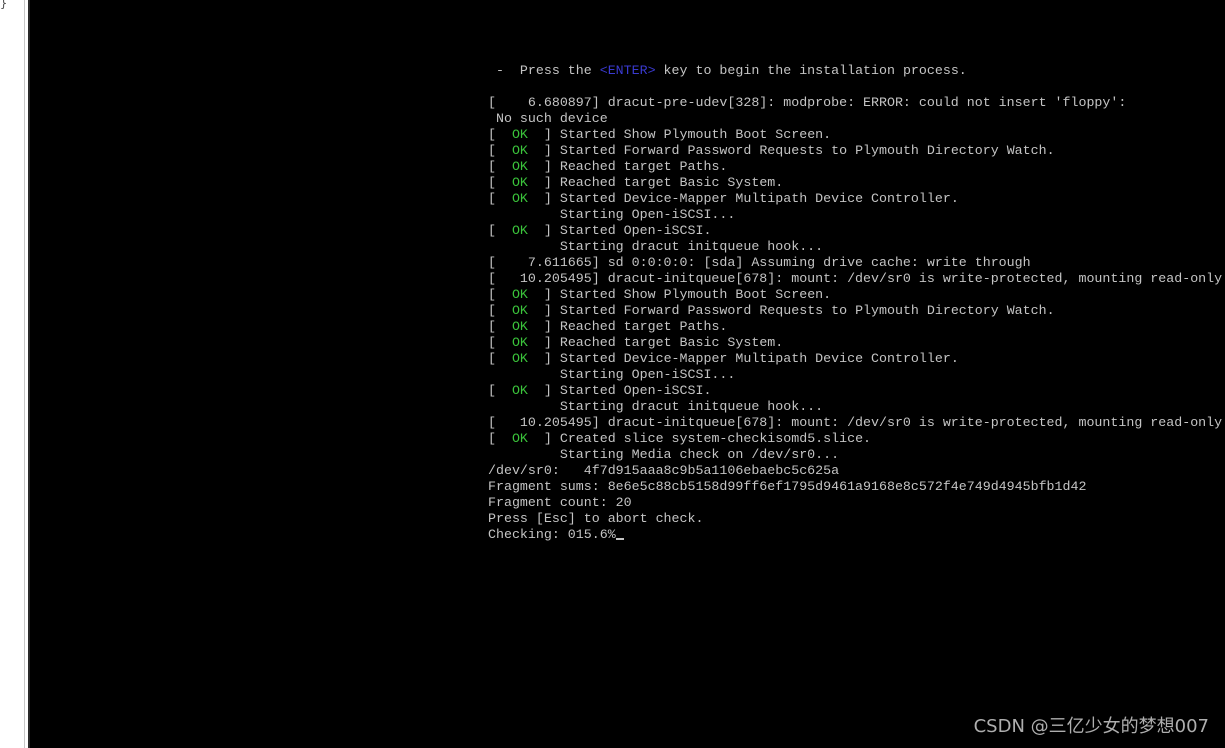 The height and width of the screenshot is (748, 1225). What do you see at coordinates (596, 518) in the screenshot?
I see `console-text: Press [Esc] to abort check.` at bounding box center [596, 518].